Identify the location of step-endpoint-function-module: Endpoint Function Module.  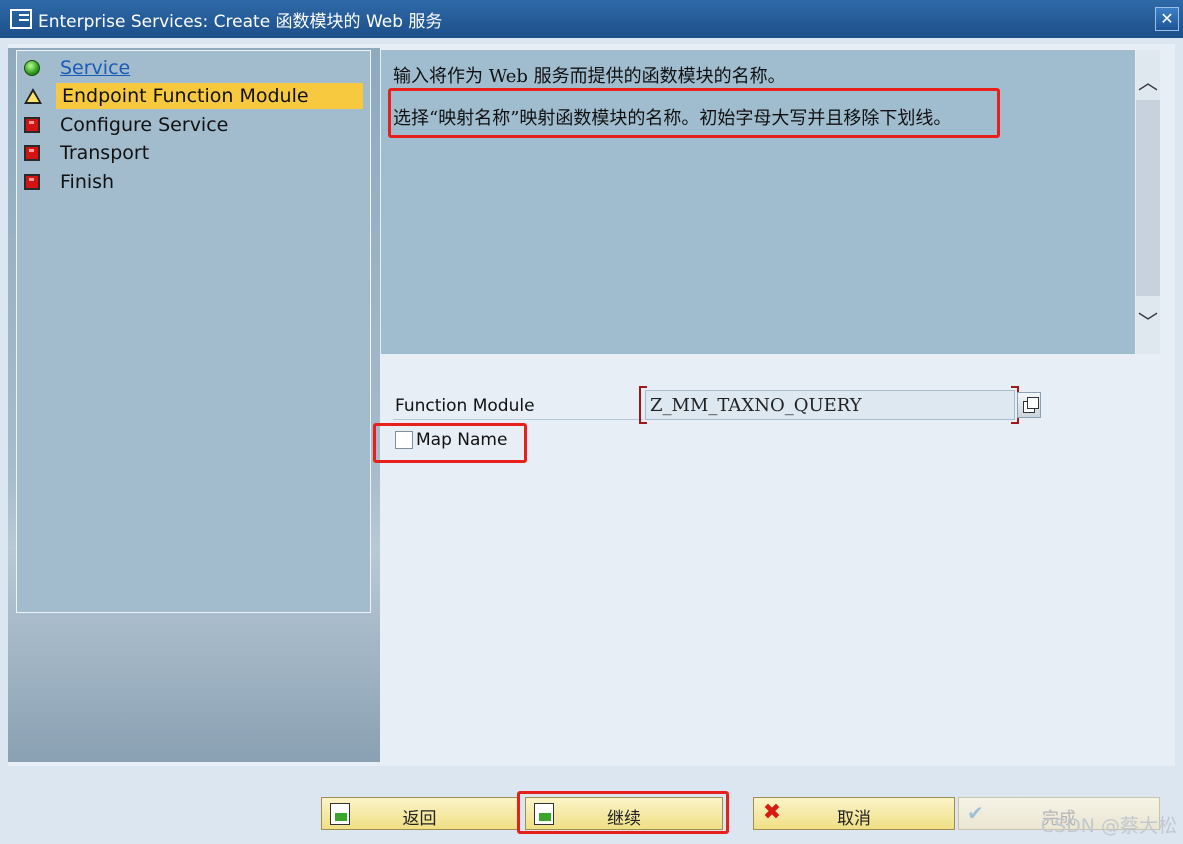
(193, 96).